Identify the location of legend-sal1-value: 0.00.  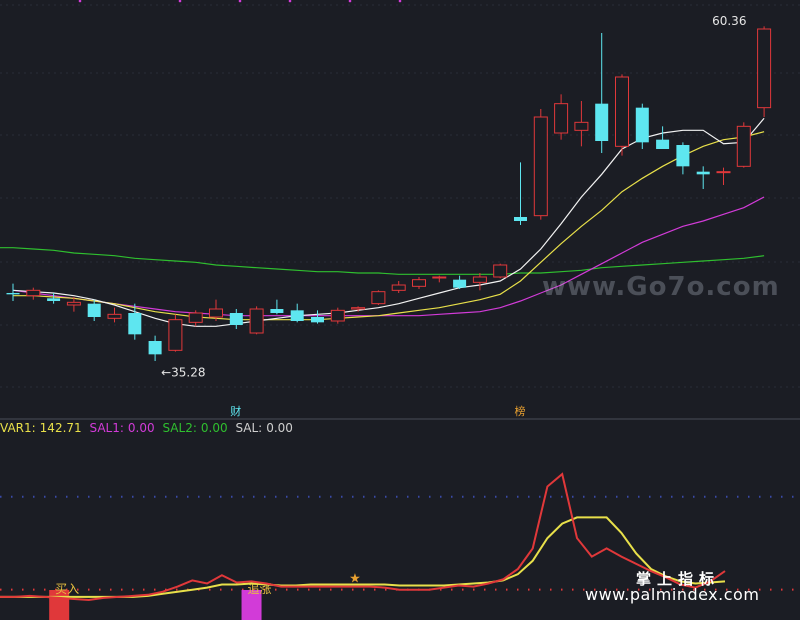
(141, 428).